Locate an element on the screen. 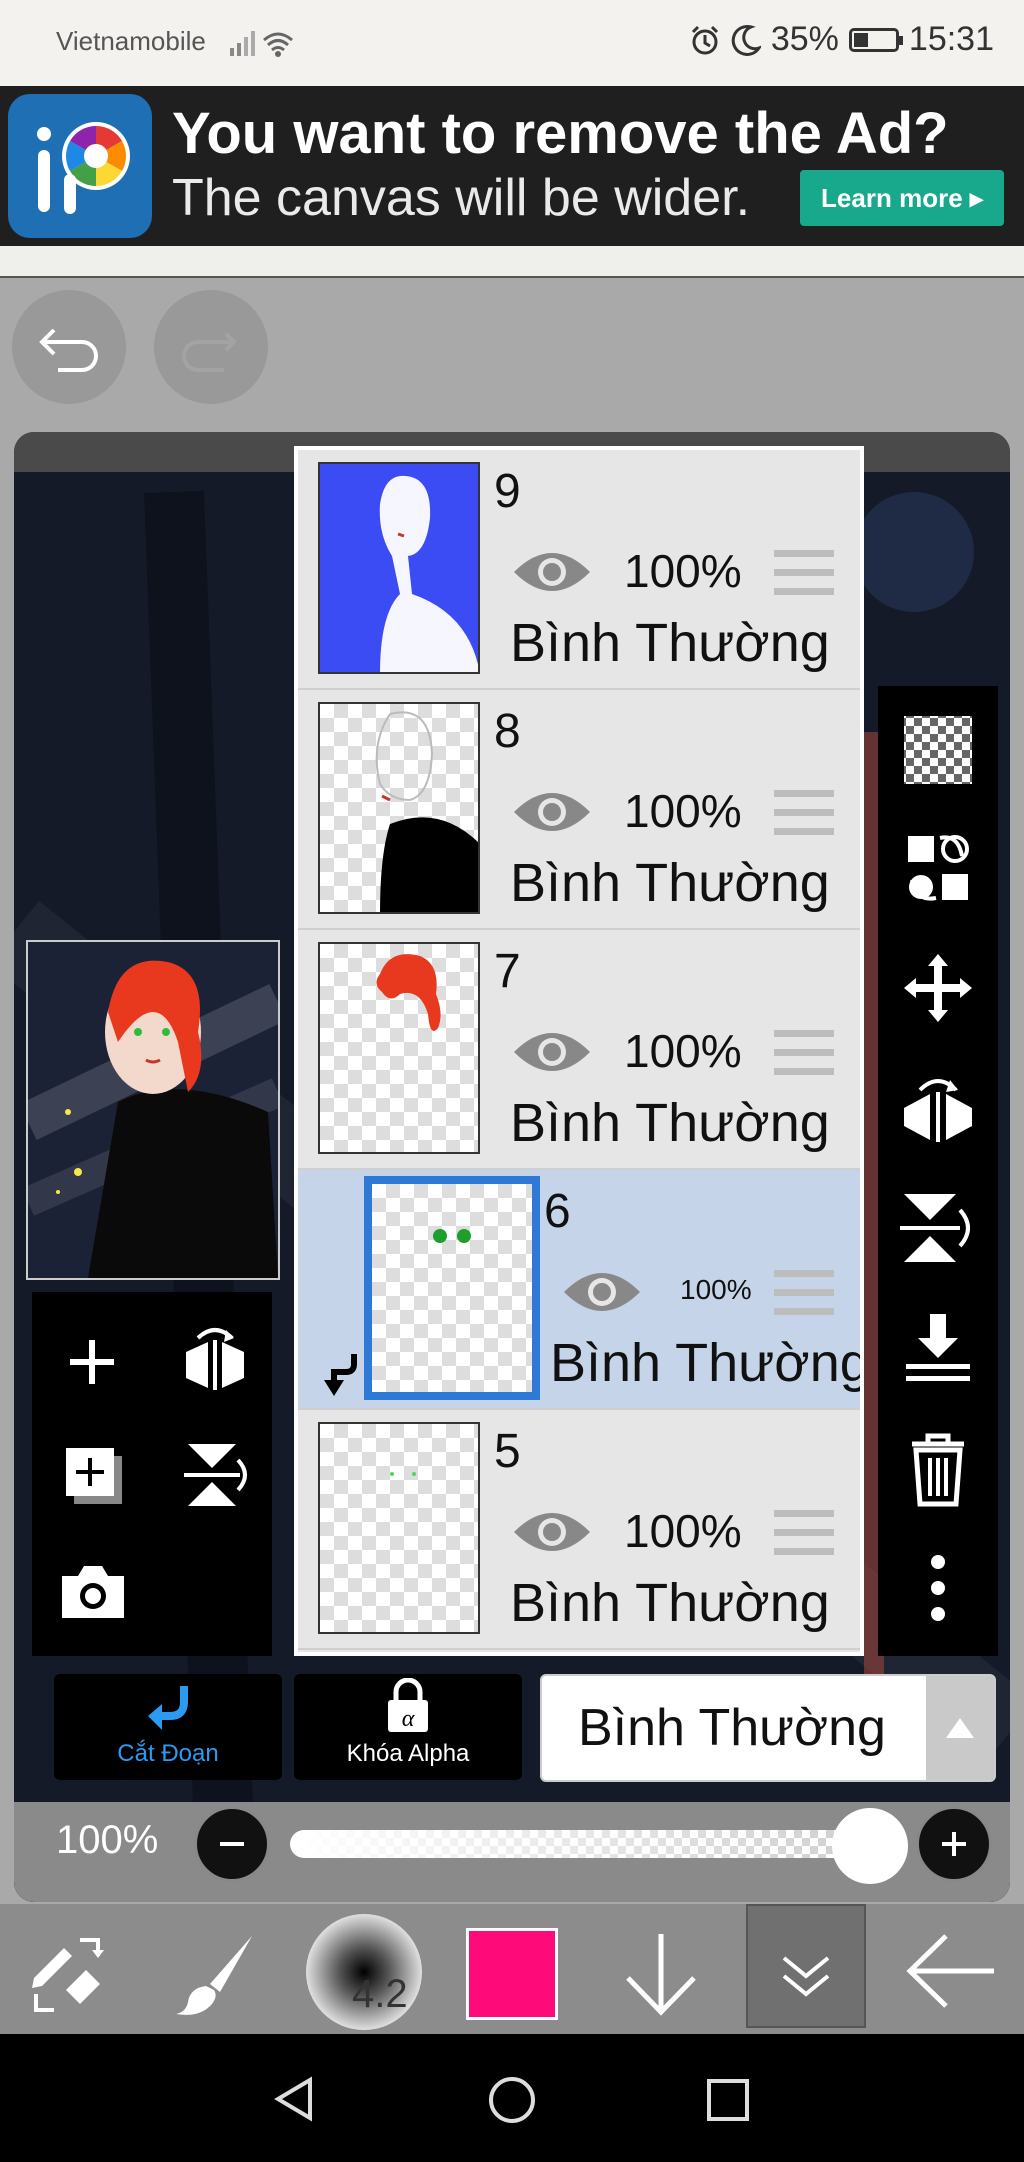 The image size is (1024, 2162). layer-number: 8 is located at coordinates (507, 731).